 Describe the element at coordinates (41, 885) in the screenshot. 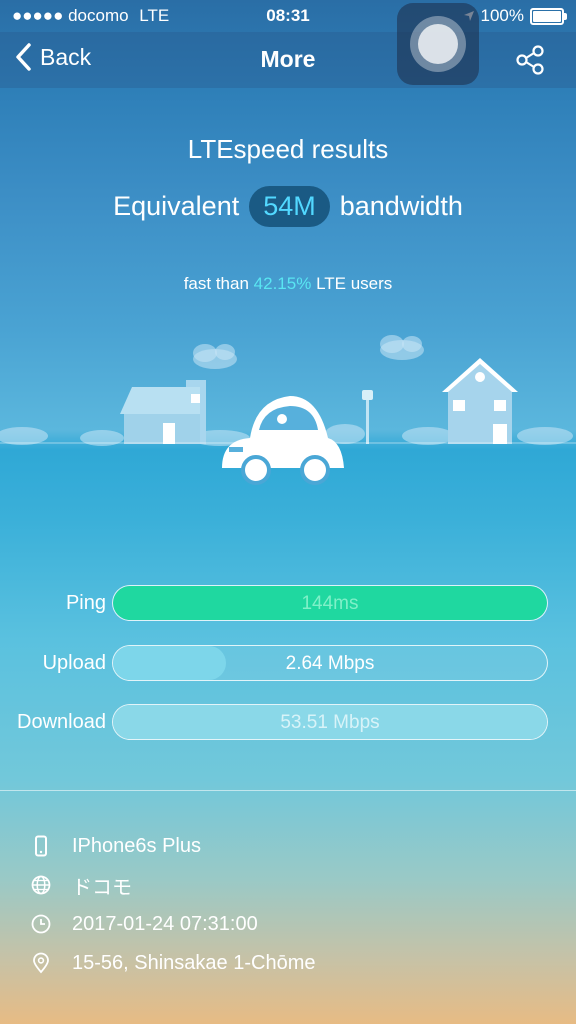

I see `globe-icon` at that location.